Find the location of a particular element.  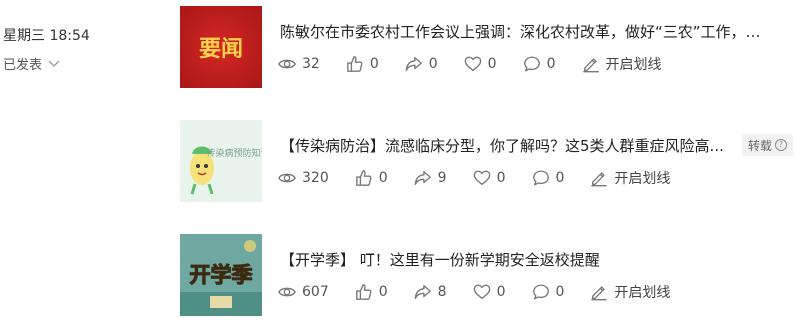

article-stats: 32 0 0 0 0 开启划线 is located at coordinates (470, 64).